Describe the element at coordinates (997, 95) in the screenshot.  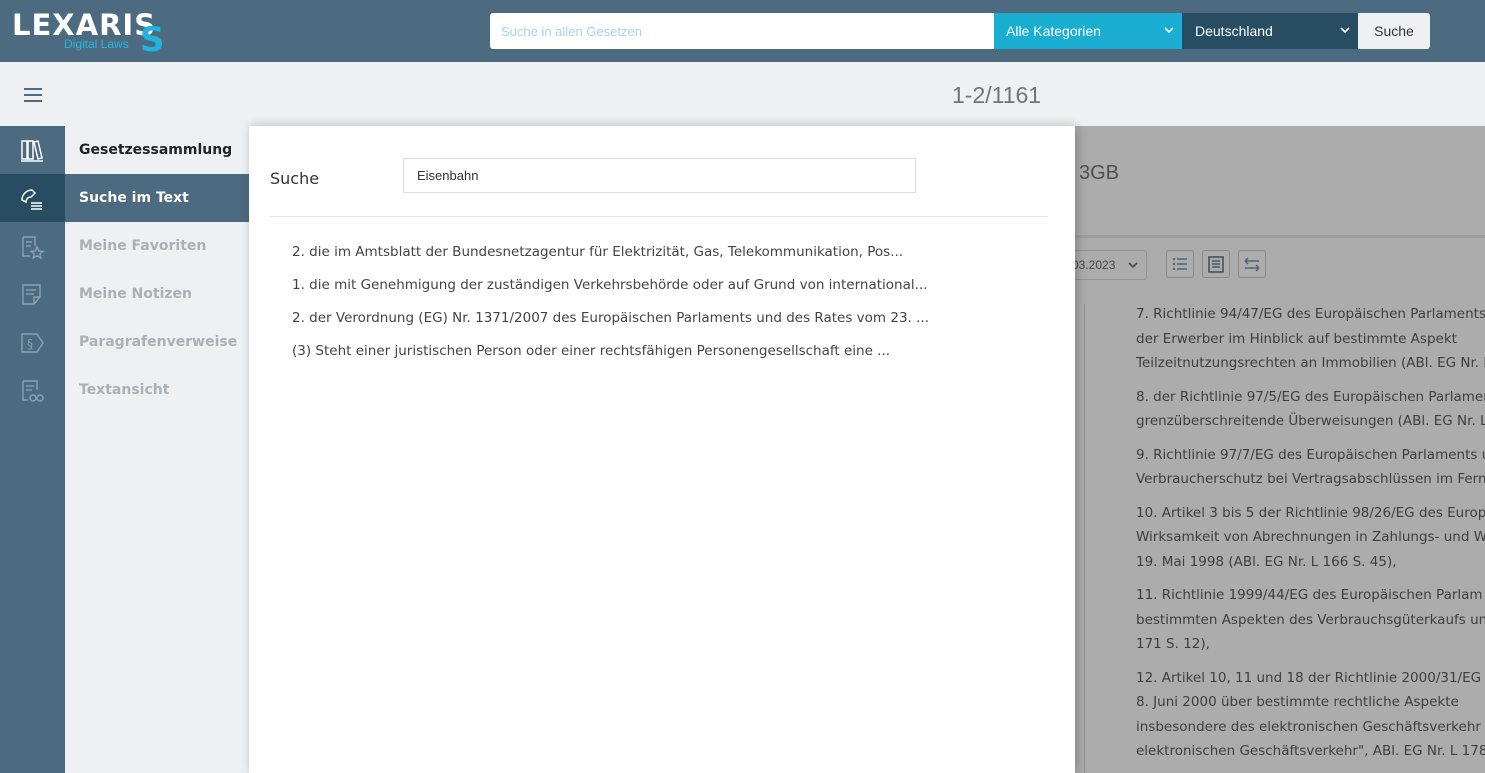
I see `page-counter: 1-2/1161` at that location.